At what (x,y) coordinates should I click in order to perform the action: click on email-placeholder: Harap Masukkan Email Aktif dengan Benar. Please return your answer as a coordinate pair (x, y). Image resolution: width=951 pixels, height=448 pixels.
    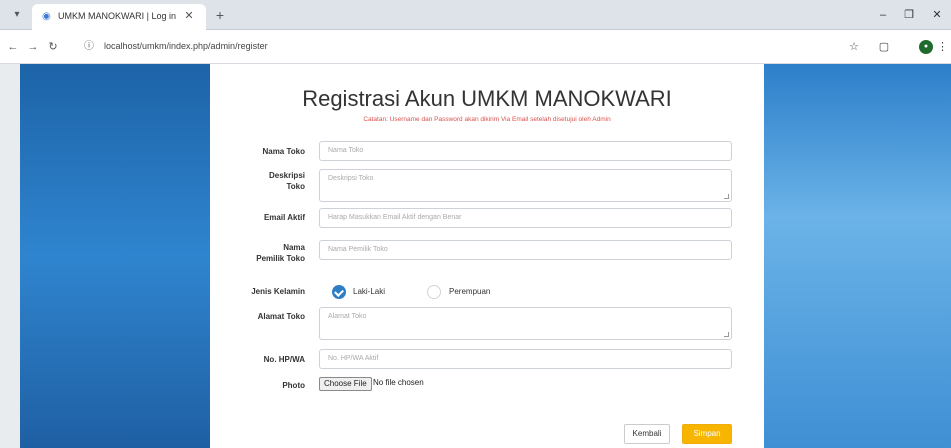
    Looking at the image, I should click on (395, 217).